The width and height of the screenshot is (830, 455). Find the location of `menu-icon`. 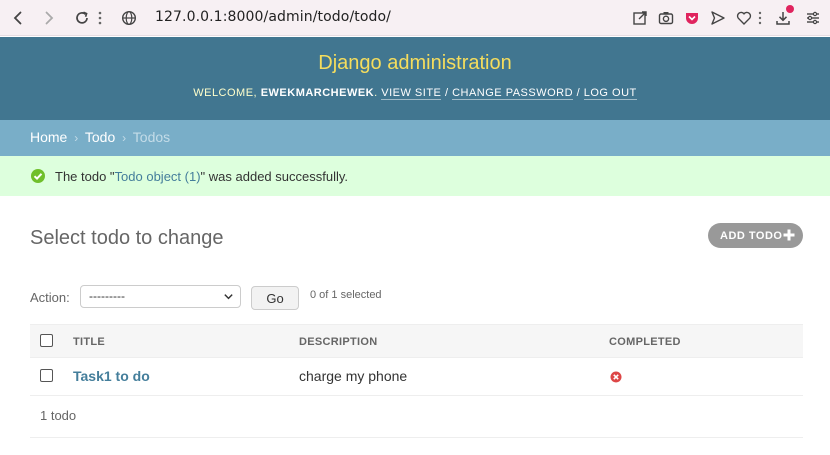

menu-icon is located at coordinates (813, 18).